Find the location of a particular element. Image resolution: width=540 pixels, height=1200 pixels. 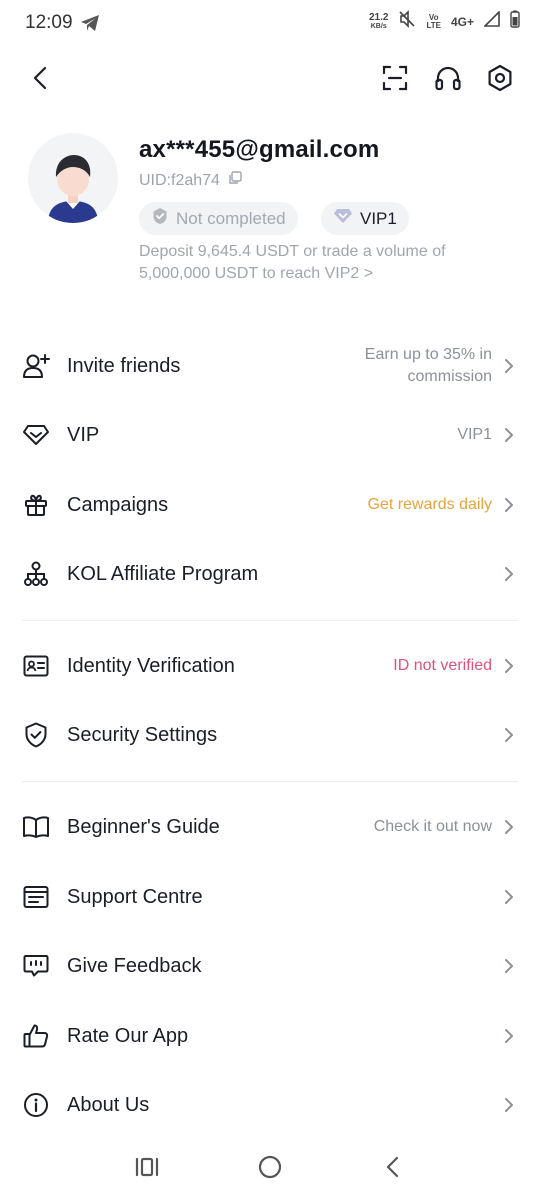

menu-item-security-settings: Security Settings is located at coordinates (270, 735).